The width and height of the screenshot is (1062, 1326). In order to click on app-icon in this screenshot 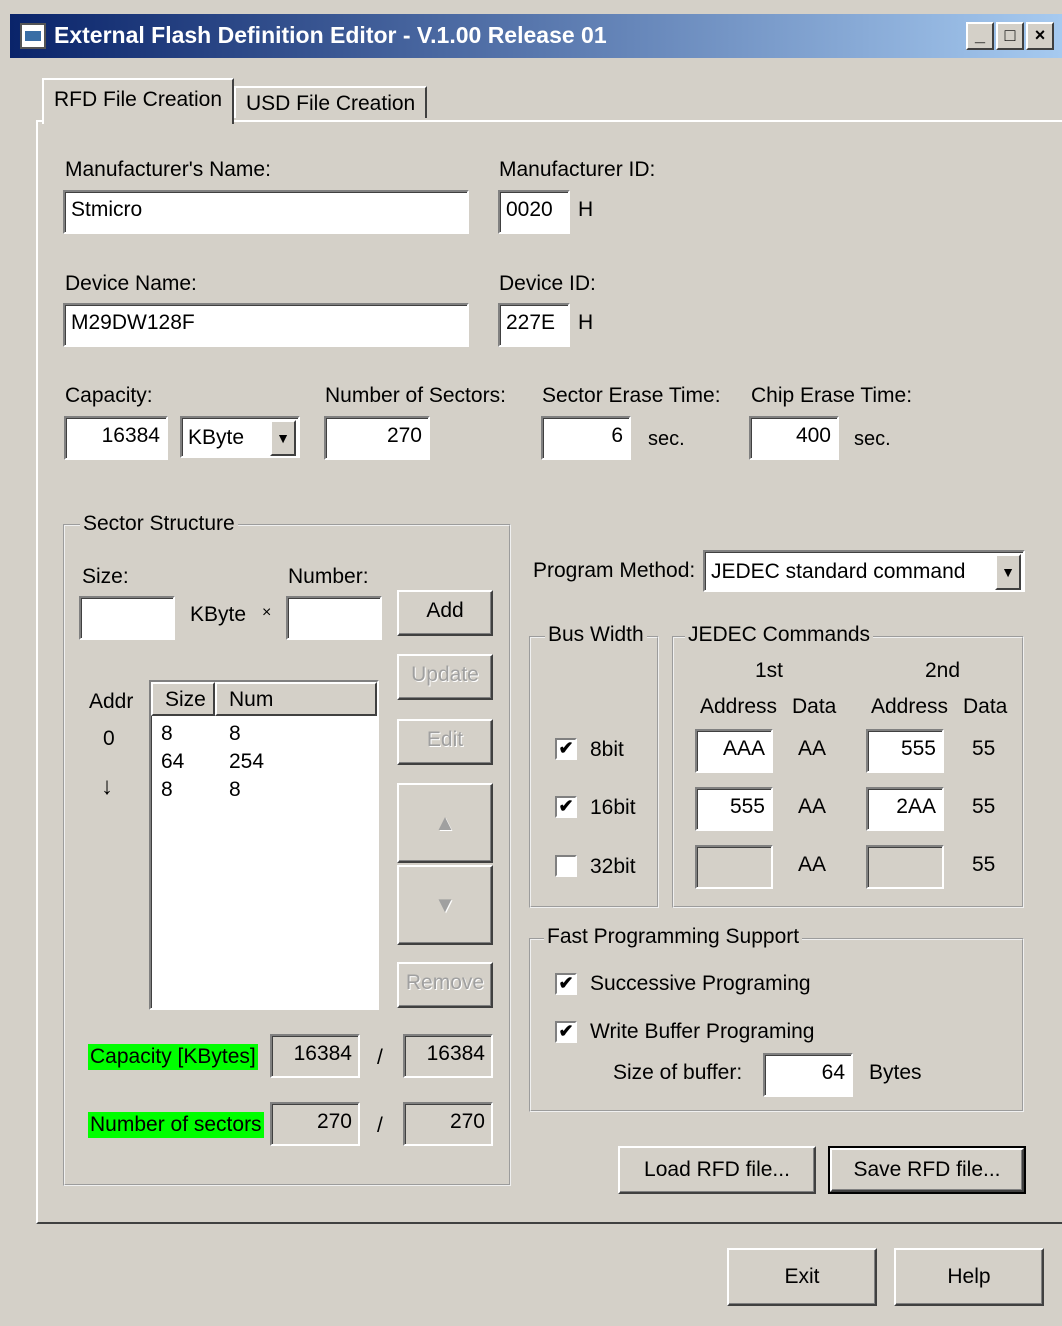, I will do `click(33, 36)`.